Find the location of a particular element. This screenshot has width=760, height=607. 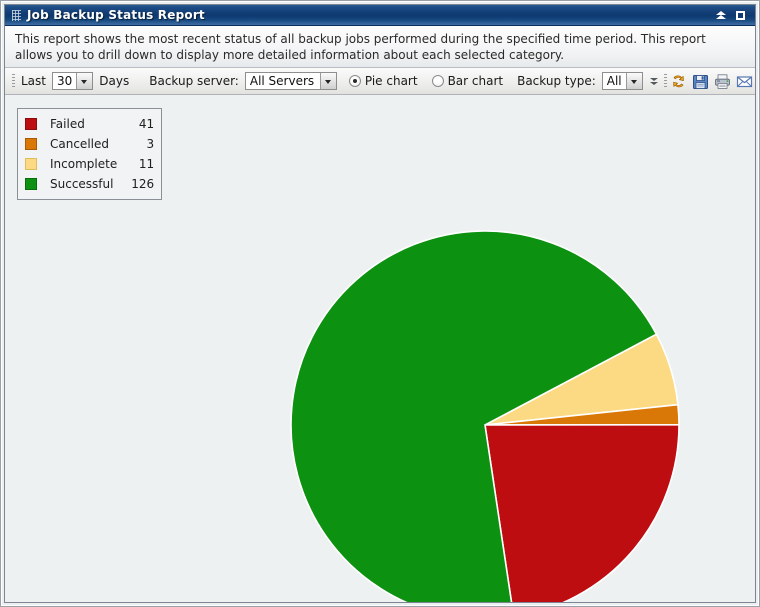

radio-pie-chart: Pie chart is located at coordinates (383, 81).